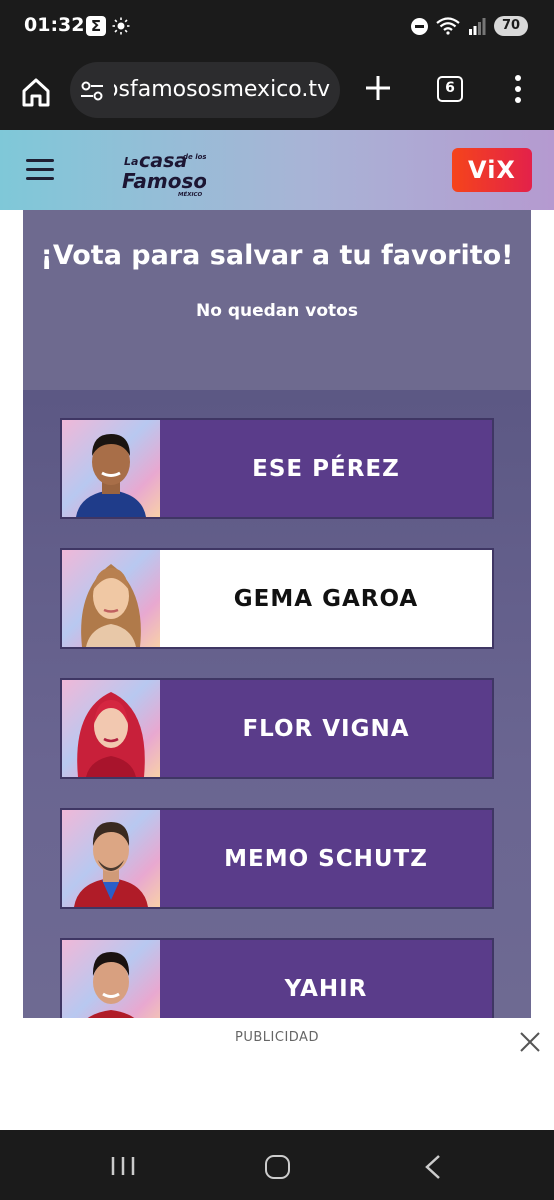 The width and height of the screenshot is (554, 1200). What do you see at coordinates (326, 728) in the screenshot?
I see `candidate-name: FLOR VIGNA` at bounding box center [326, 728].